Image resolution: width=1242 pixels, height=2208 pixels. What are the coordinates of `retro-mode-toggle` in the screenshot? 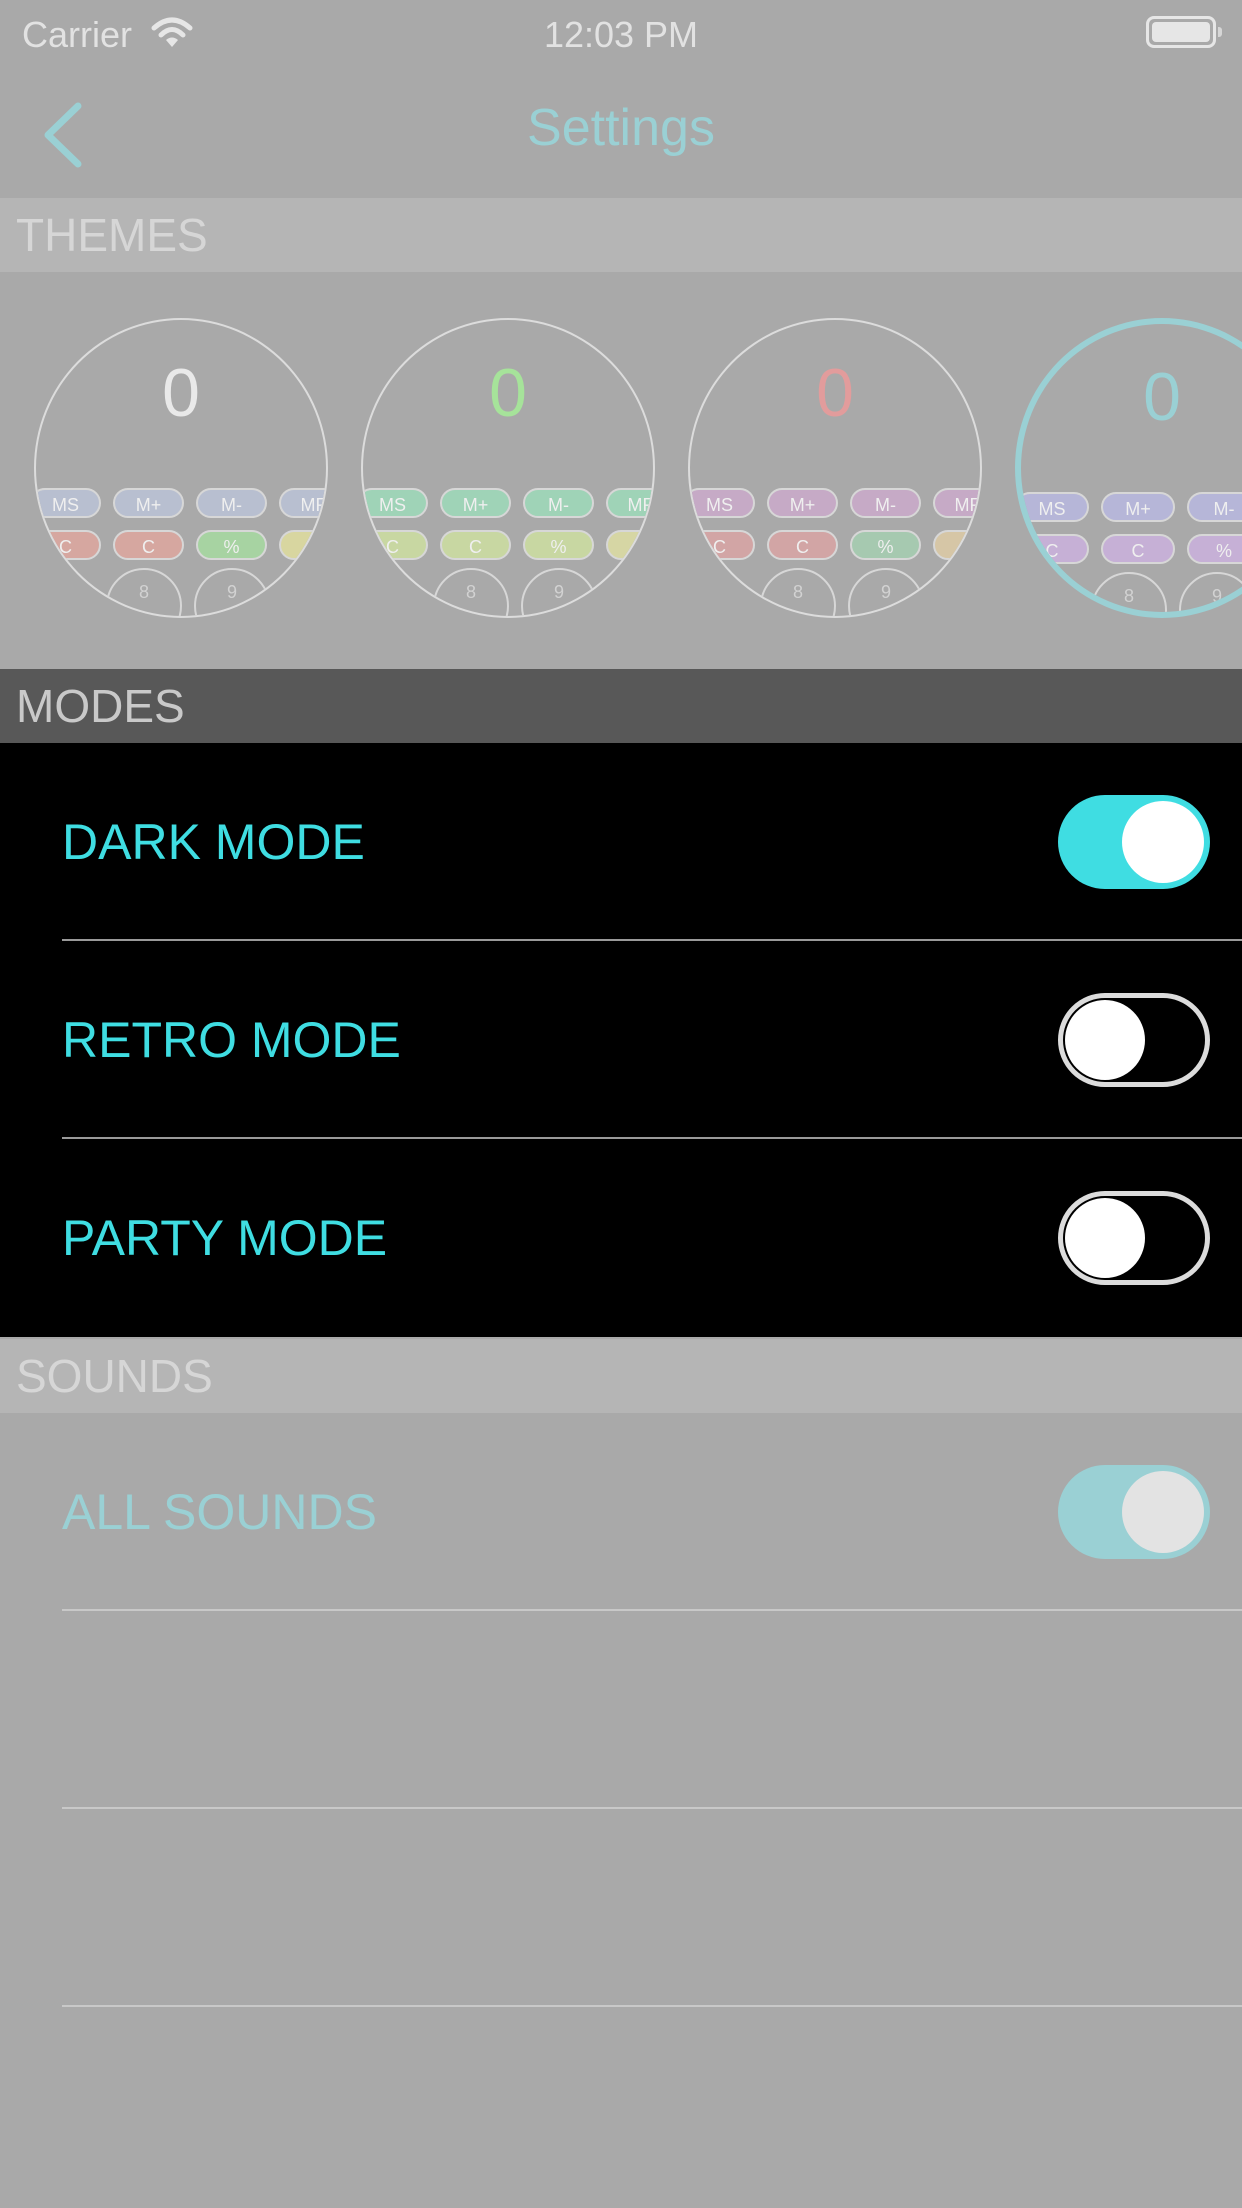 It's located at (1134, 1040).